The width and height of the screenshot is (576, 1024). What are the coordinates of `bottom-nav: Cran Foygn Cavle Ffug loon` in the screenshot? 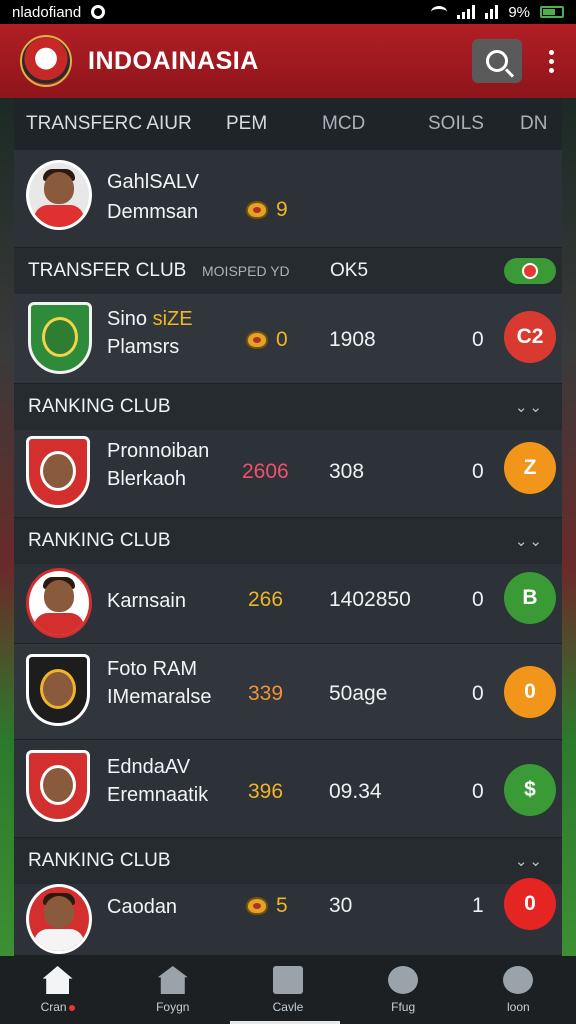 It's located at (288, 990).